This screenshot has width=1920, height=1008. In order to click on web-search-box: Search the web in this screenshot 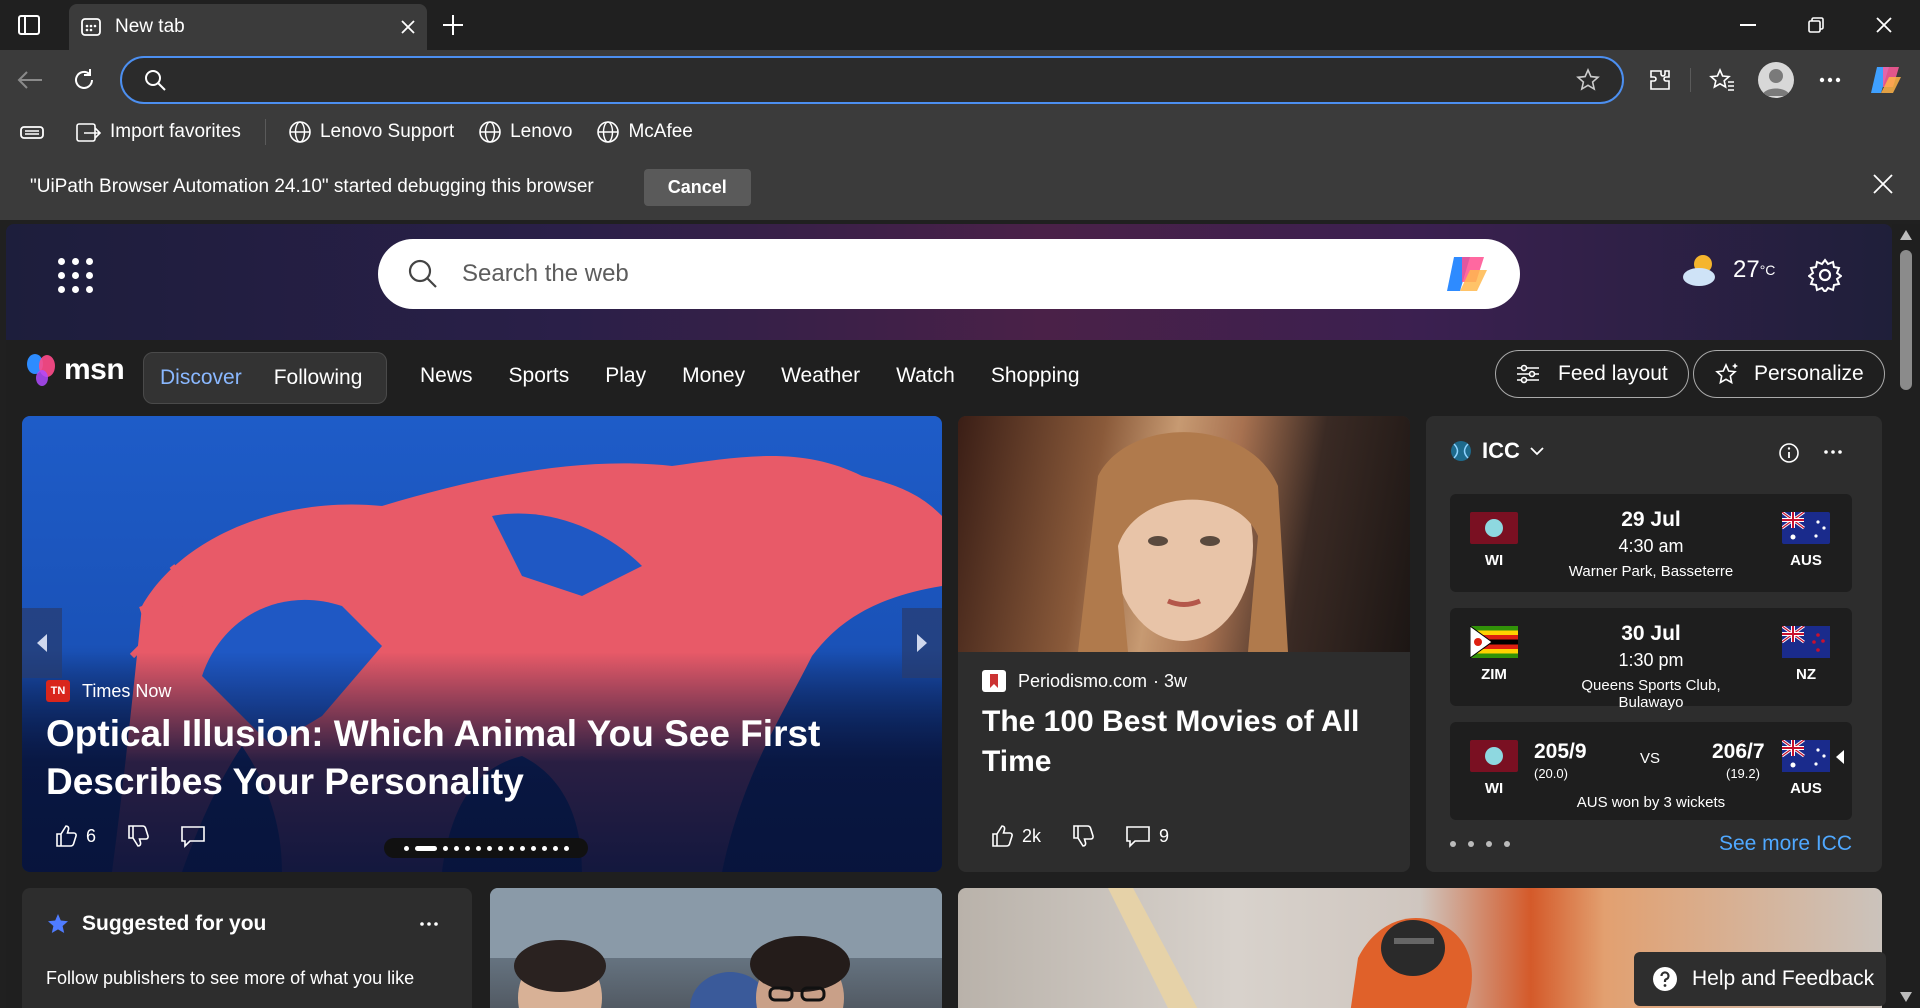, I will do `click(949, 274)`.